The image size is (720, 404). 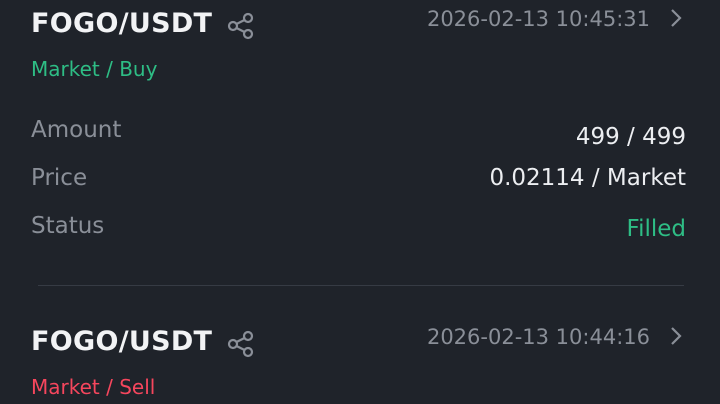 What do you see at coordinates (68, 226) in the screenshot?
I see `status-label: Status` at bounding box center [68, 226].